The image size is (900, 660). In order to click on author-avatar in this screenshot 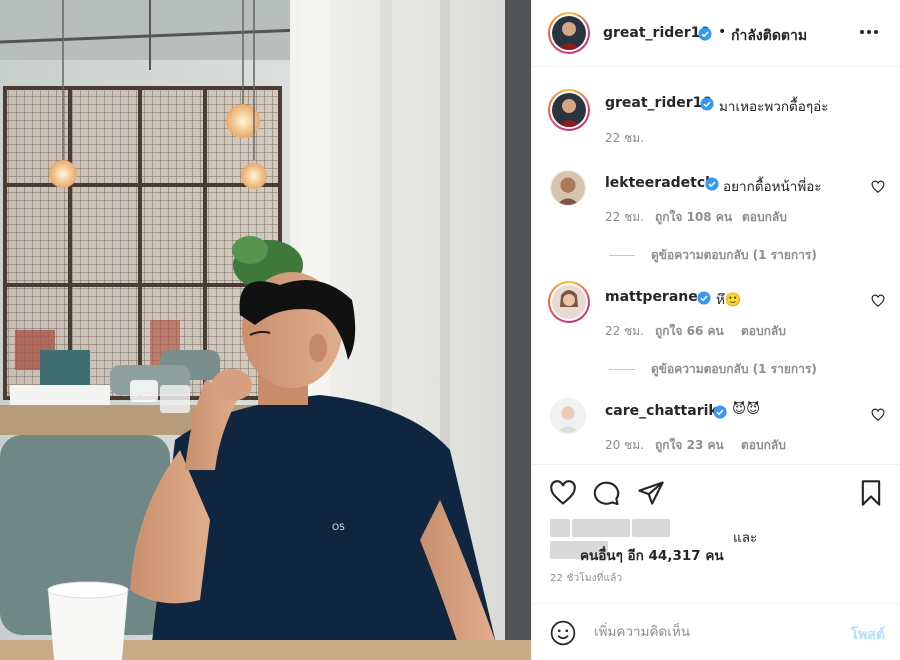, I will do `click(569, 33)`.